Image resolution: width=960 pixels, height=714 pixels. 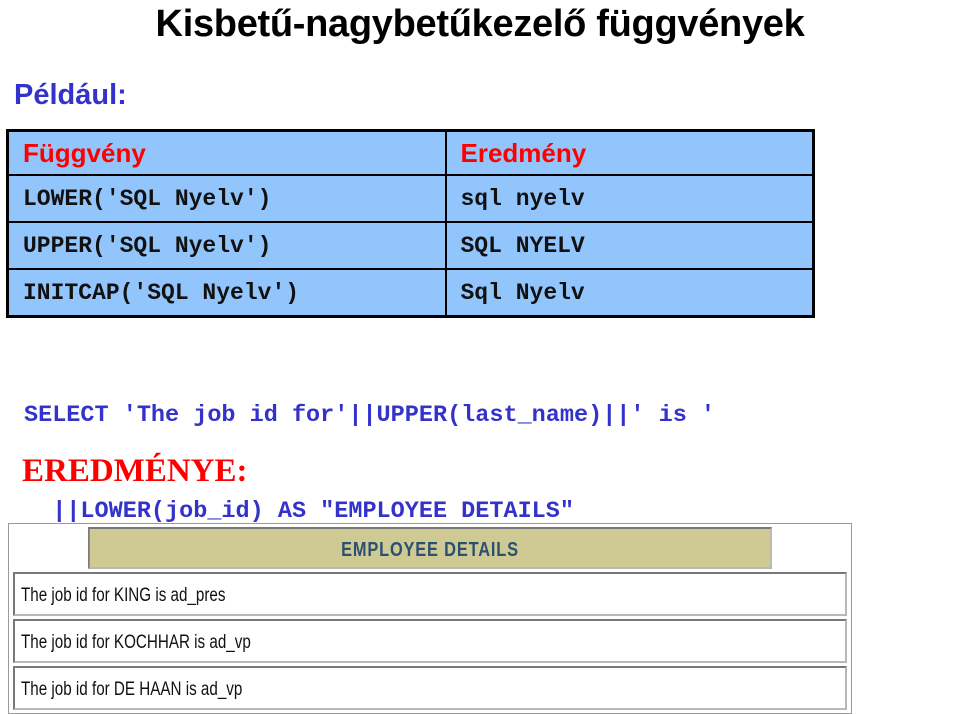 I want to click on table-row: UPPER('SQL Nyelv') SQL NYELV, so click(x=410, y=245).